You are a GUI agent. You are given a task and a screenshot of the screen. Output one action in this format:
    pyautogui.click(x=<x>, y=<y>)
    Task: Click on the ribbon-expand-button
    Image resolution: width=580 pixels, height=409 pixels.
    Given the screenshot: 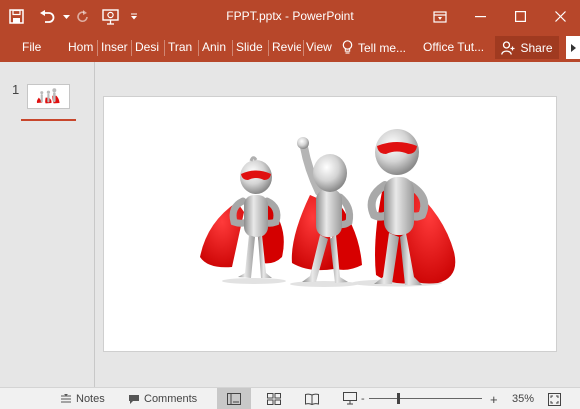 What is the action you would take?
    pyautogui.click(x=573, y=47)
    